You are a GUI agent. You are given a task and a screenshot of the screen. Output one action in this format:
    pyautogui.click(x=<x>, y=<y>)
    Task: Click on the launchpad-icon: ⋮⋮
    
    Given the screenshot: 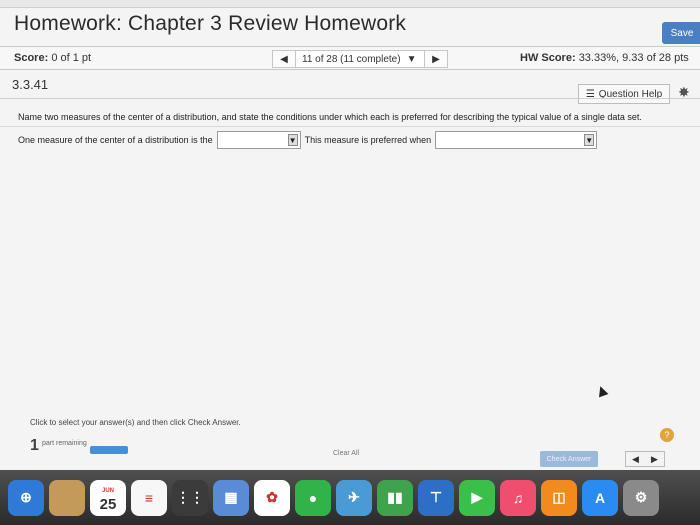 What is the action you would take?
    pyautogui.click(x=190, y=497)
    